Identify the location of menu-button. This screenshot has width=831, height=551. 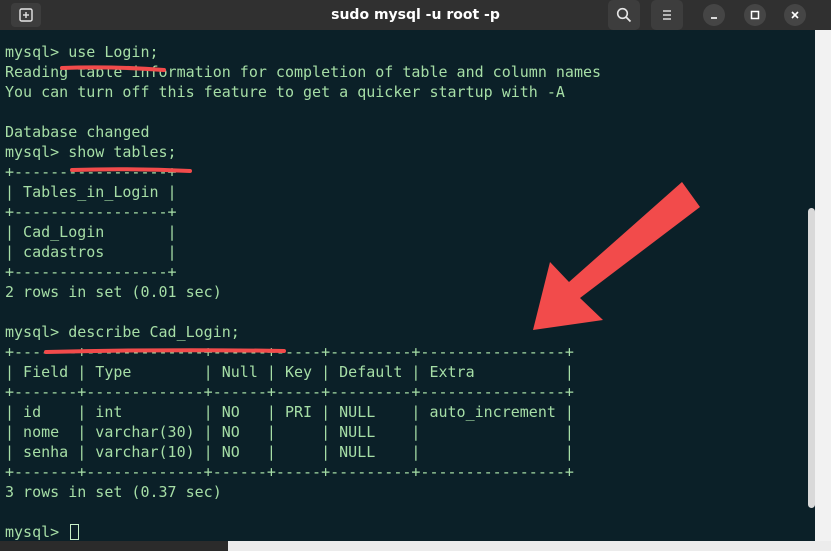
(667, 15).